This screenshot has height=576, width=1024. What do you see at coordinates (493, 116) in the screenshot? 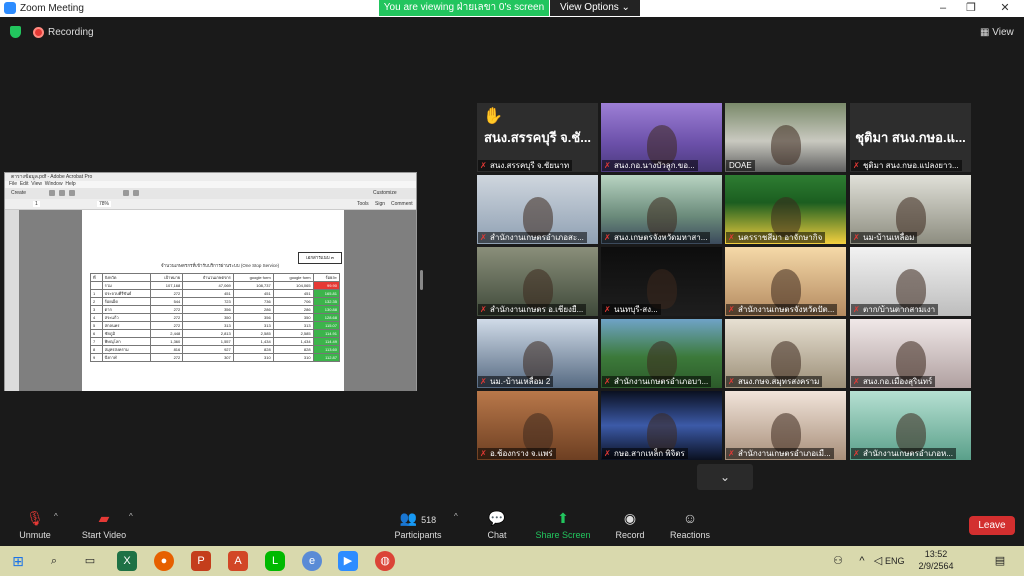
I see `raised-hand-icon: ✋` at bounding box center [493, 116].